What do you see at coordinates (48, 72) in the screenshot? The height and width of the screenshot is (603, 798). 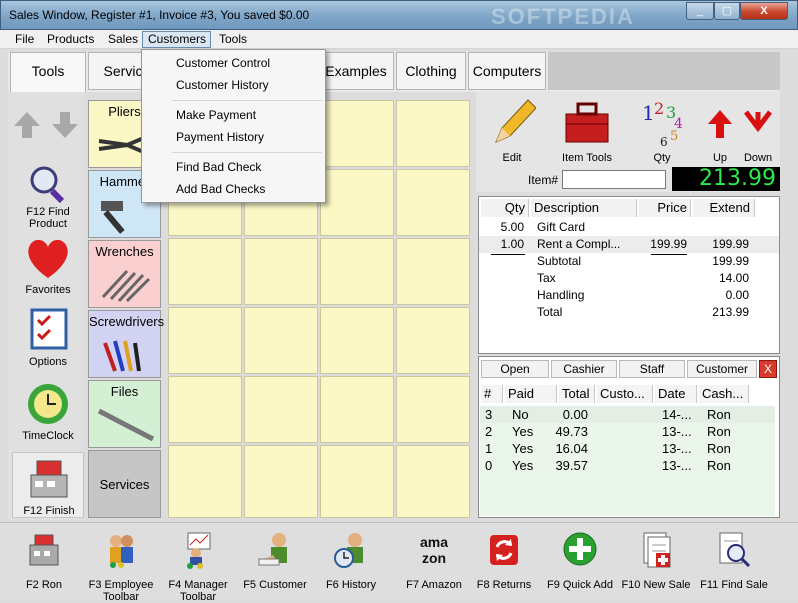 I see `tab-tools: Tools` at bounding box center [48, 72].